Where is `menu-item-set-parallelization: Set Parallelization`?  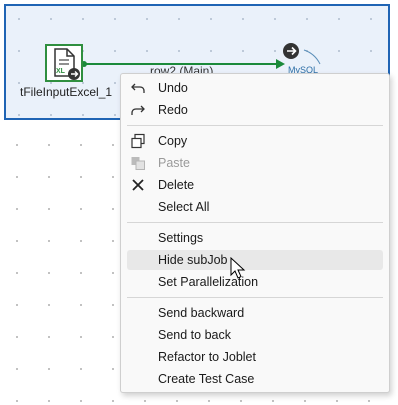 menu-item-set-parallelization: Set Parallelization is located at coordinates (255, 282).